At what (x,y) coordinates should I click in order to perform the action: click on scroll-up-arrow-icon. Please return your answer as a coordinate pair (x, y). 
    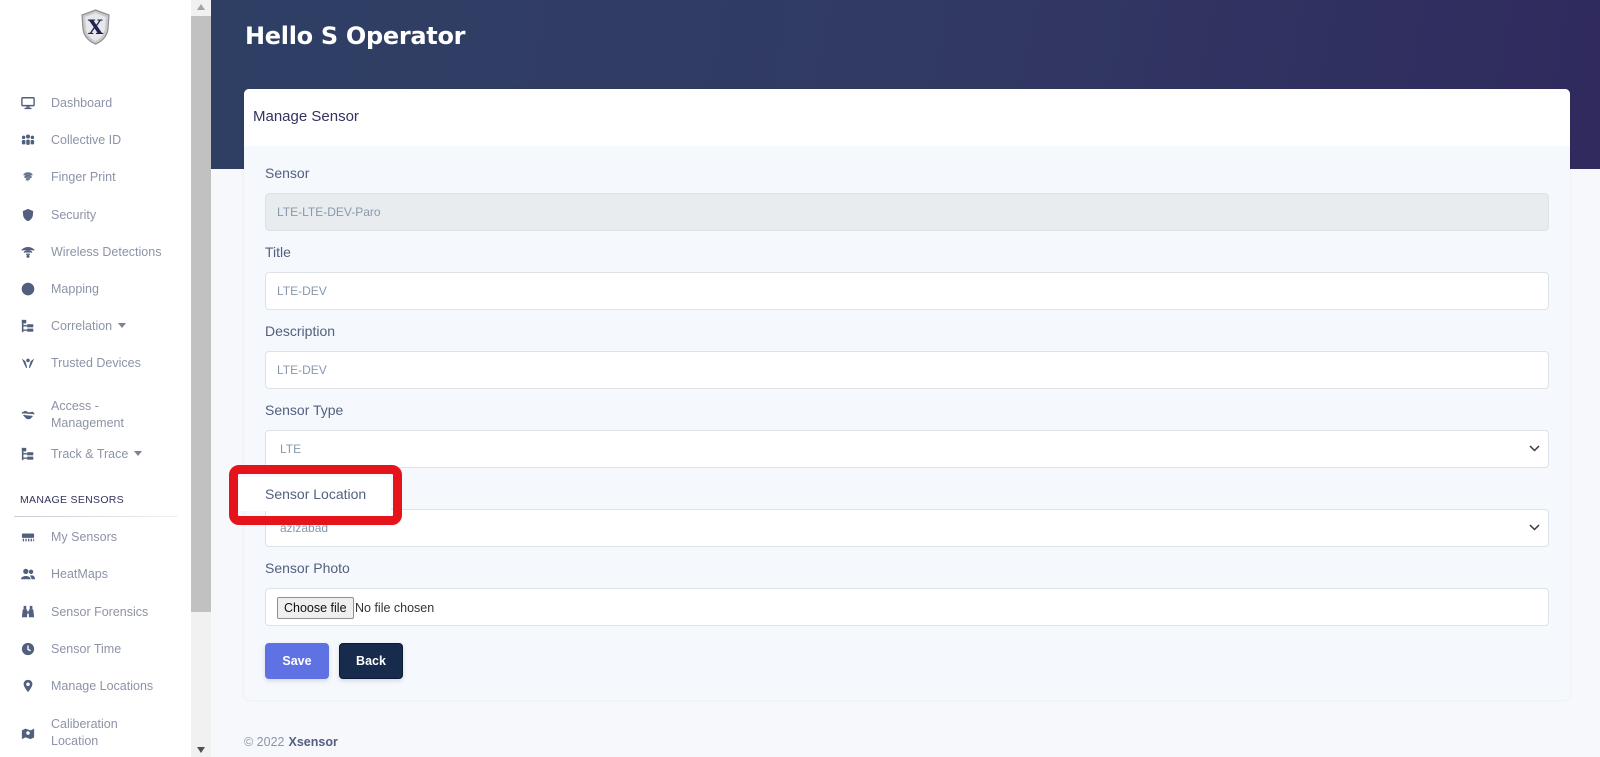
    Looking at the image, I should click on (201, 7).